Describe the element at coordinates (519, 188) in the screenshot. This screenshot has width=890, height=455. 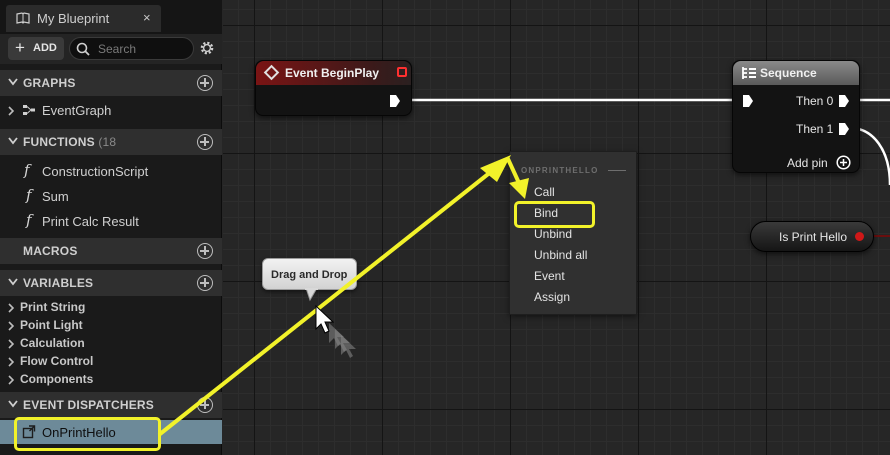
I see `annotation-arrowhead` at that location.